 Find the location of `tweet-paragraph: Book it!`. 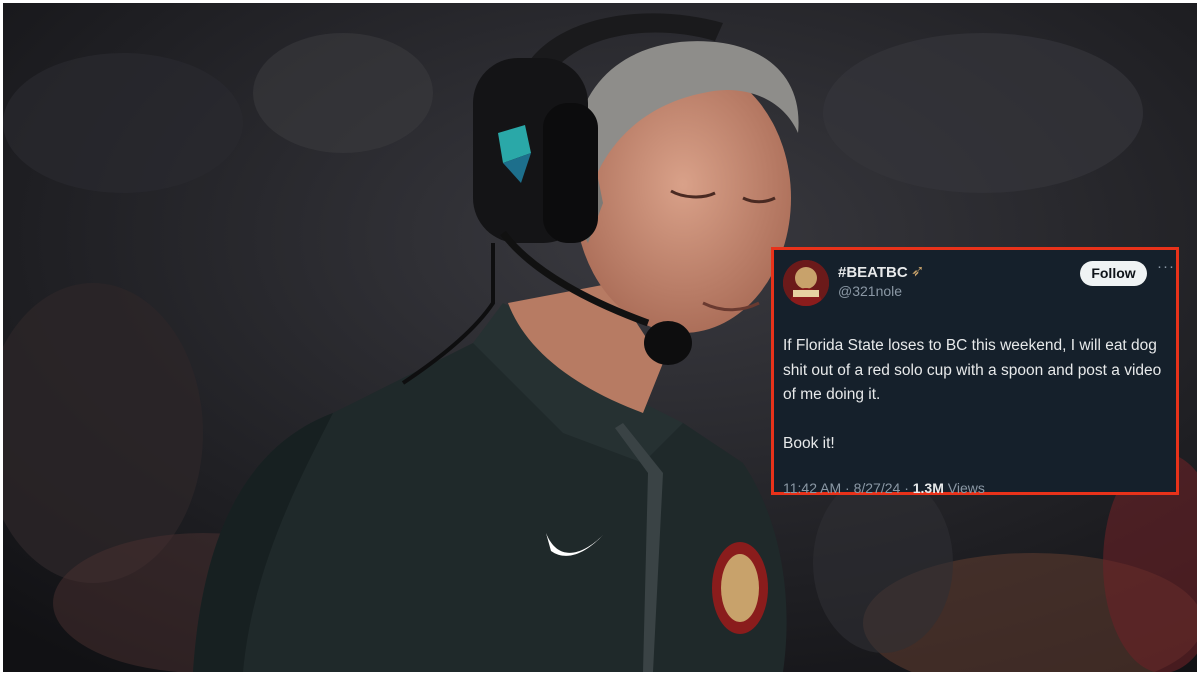

tweet-paragraph: Book it! is located at coordinates (809, 443).